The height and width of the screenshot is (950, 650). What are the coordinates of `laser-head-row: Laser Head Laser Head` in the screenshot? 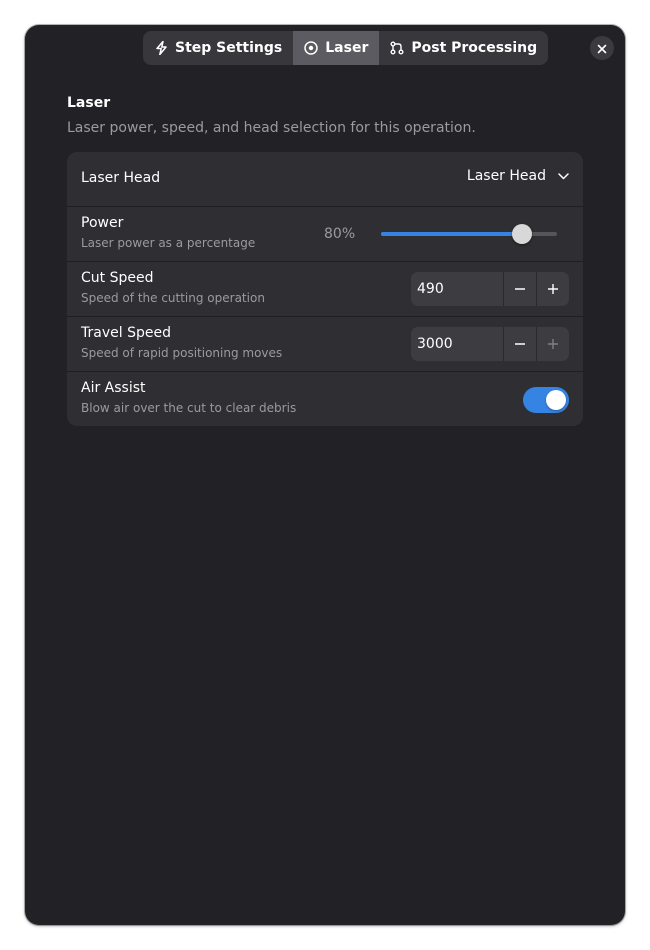 It's located at (325, 179).